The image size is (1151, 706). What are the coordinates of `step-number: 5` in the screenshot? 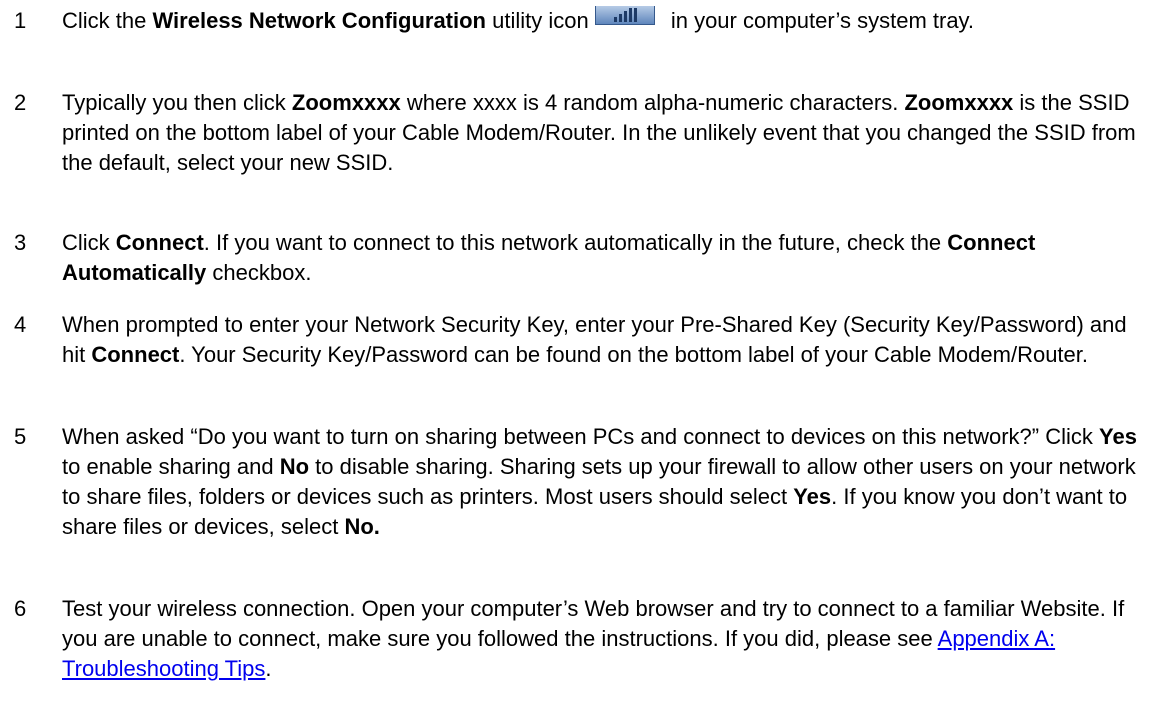 It's located at (20, 436).